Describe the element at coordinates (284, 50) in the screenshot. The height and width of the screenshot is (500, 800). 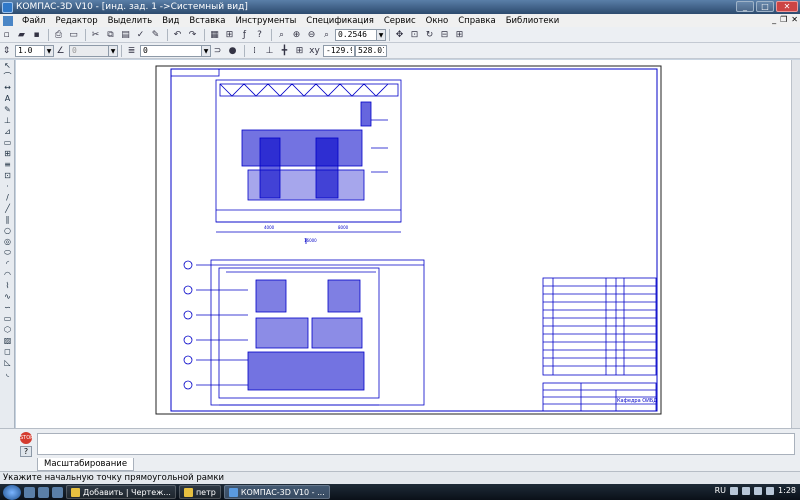
I see `orthogonal-icon: ╋` at that location.